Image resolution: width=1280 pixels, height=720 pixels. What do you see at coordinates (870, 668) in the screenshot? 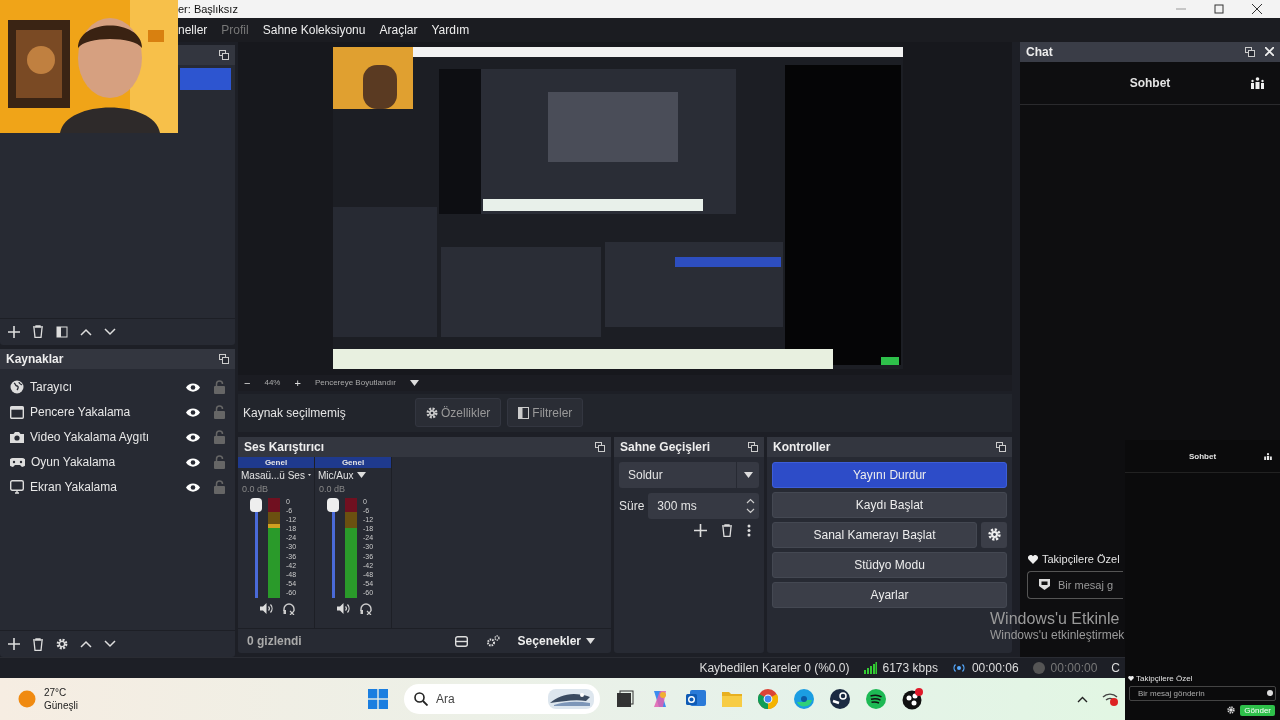
I see `signal-icon` at bounding box center [870, 668].